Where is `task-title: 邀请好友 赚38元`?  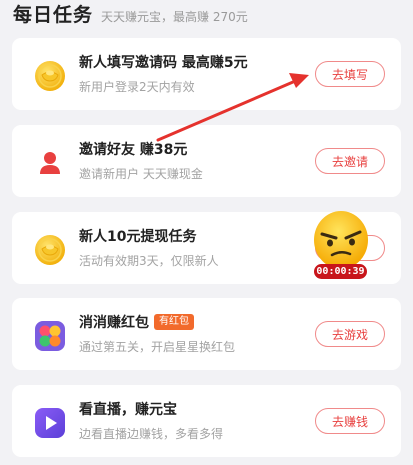
task-title: 邀请好友 赚38元 is located at coordinates (133, 150).